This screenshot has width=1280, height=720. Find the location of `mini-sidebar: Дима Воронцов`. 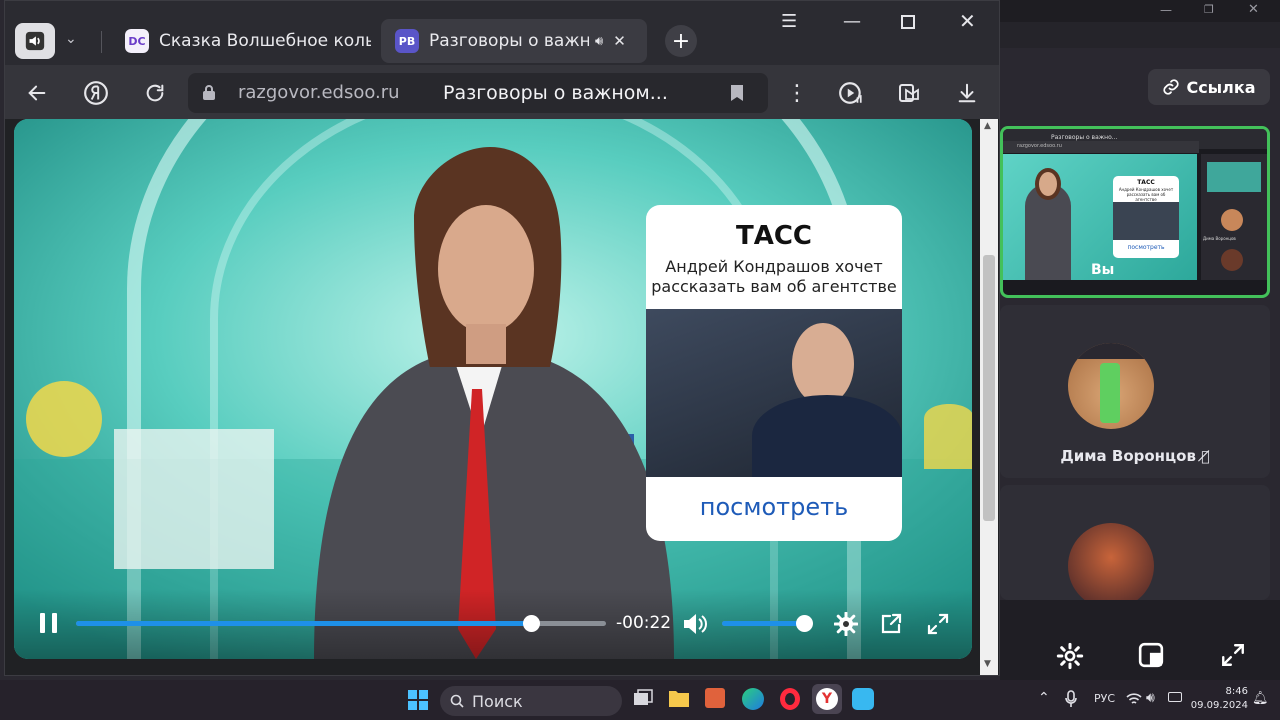

mini-sidebar: Дима Воронцов is located at coordinates (1234, 217).